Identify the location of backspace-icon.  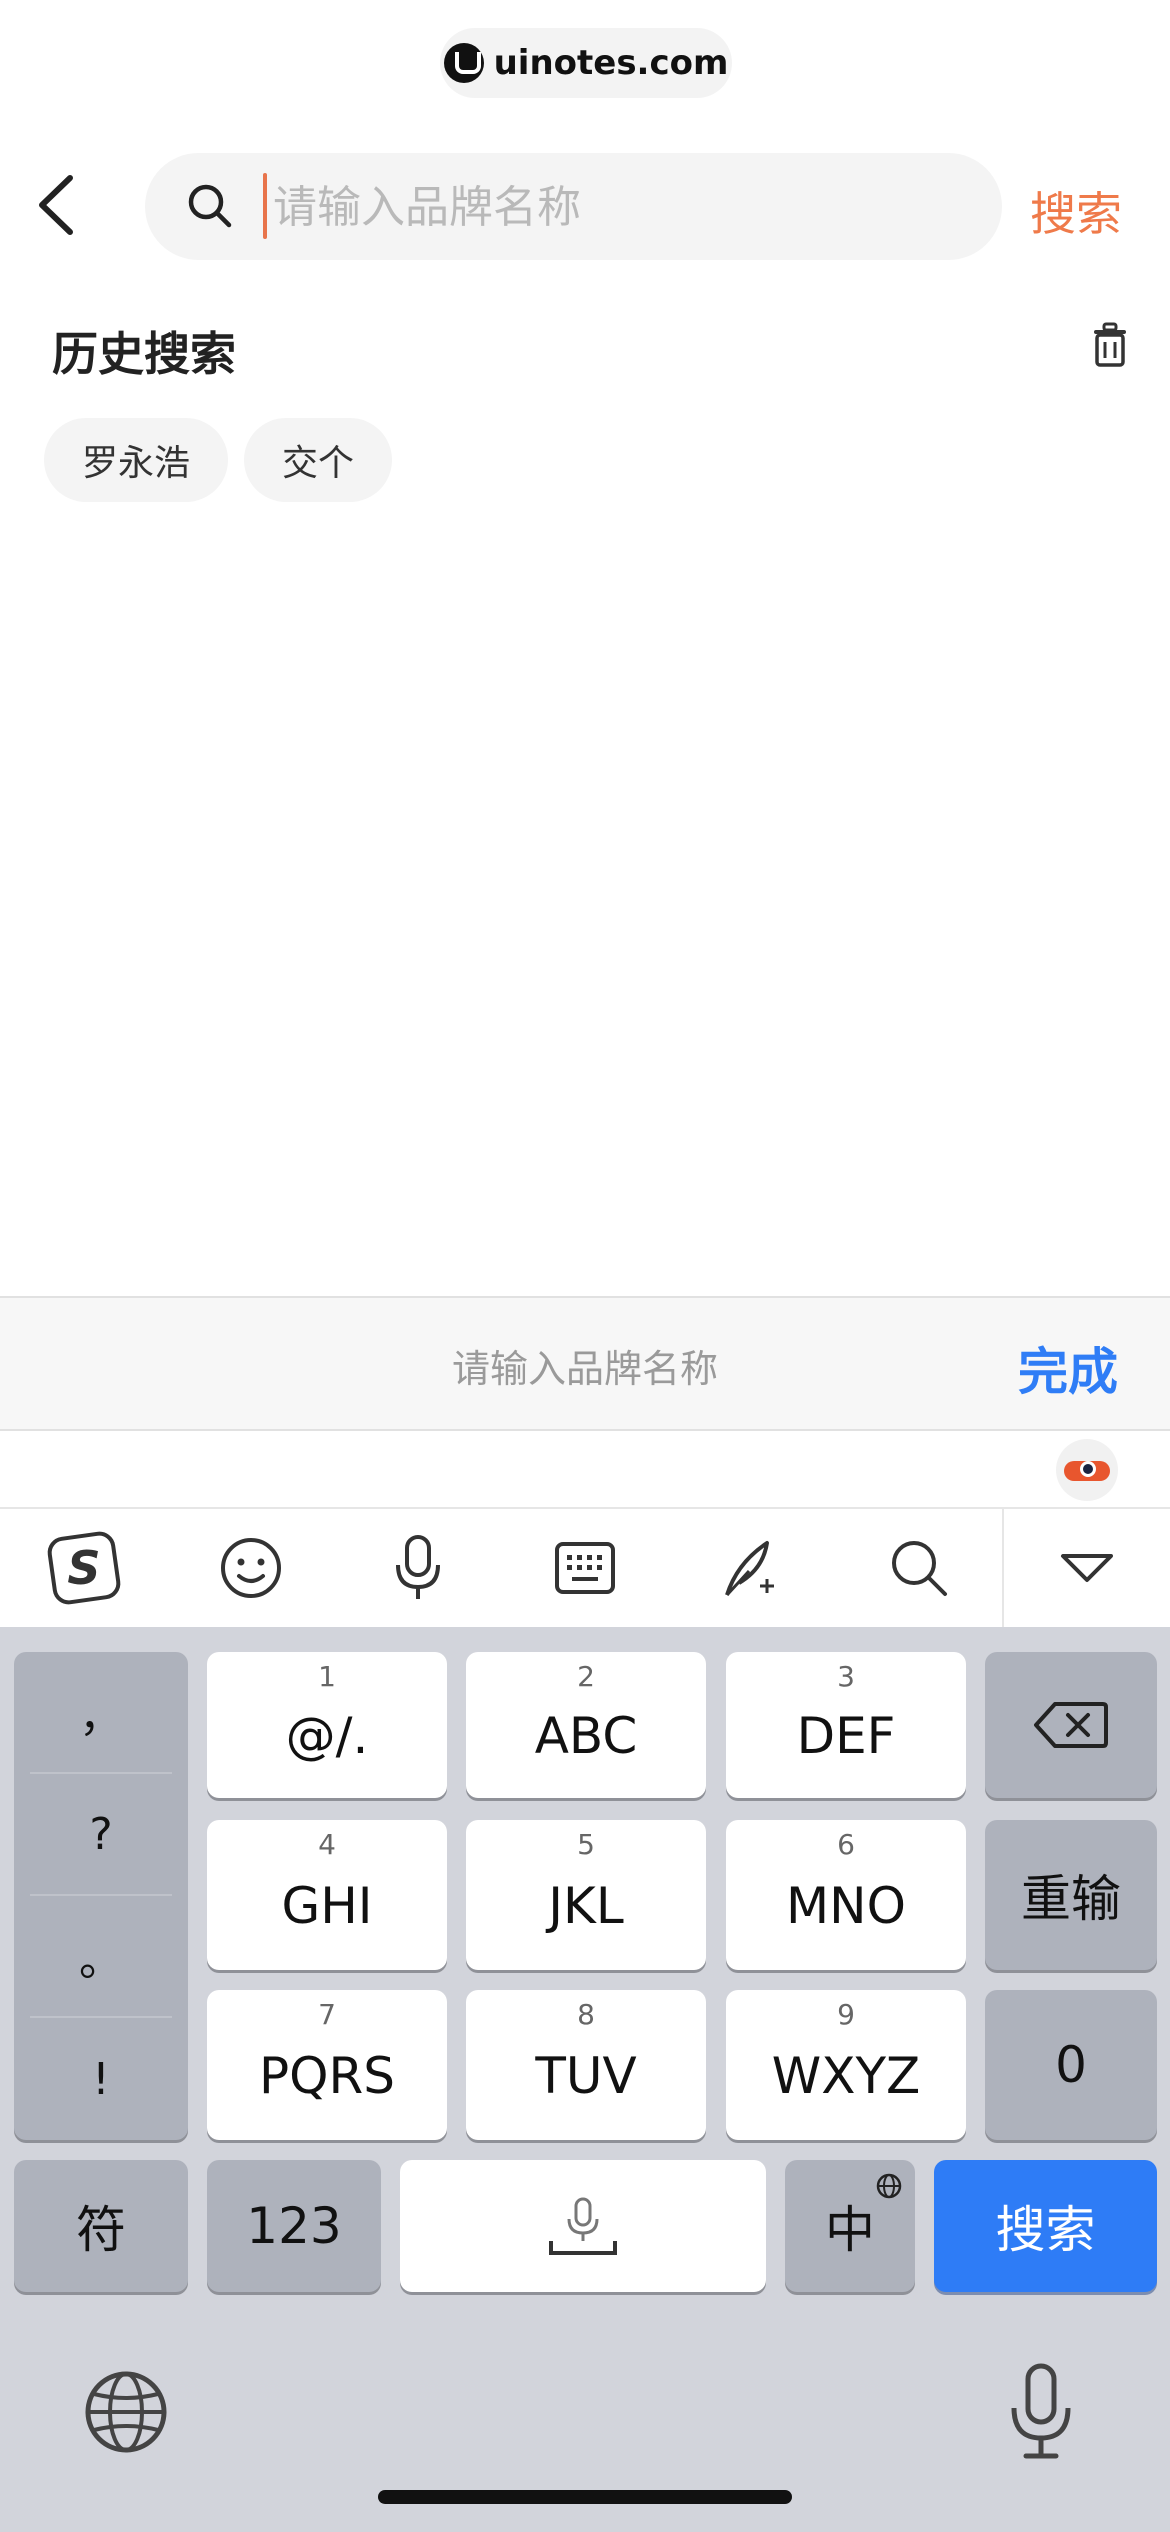
(1071, 1725).